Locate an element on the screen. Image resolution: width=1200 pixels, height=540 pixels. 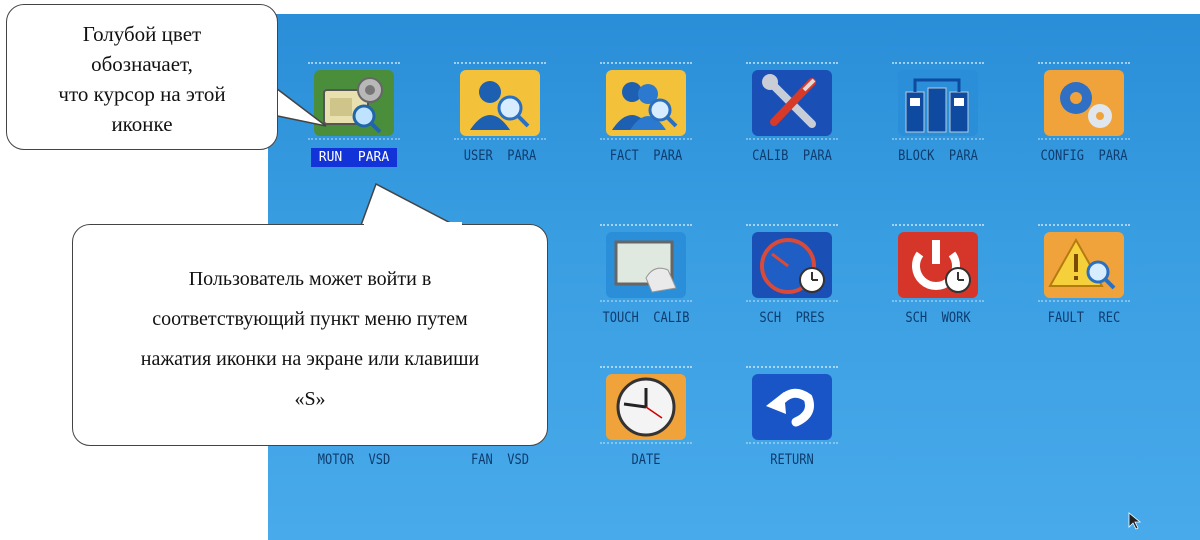
touch-calib-tile: TOUCH CALIB is located at coordinates (646, 275).